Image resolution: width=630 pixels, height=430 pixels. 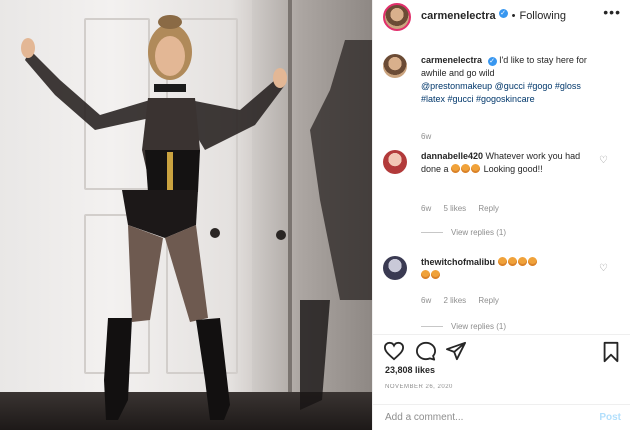 What do you see at coordinates (610, 417) in the screenshot?
I see `post-comment-button: Post` at bounding box center [610, 417].